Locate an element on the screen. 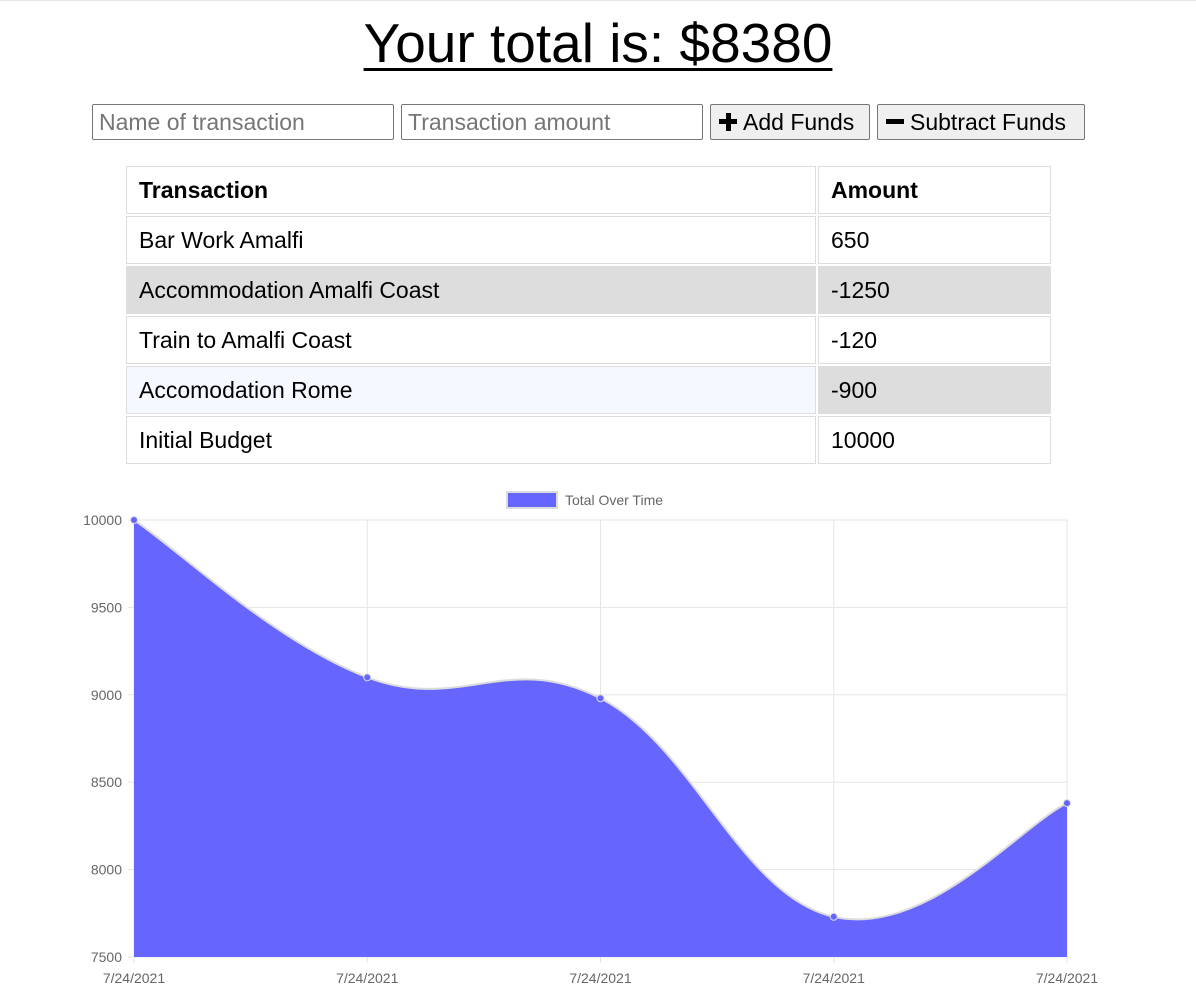 The width and height of the screenshot is (1196, 1002). y-tick-label: 9500 is located at coordinates (106, 607).